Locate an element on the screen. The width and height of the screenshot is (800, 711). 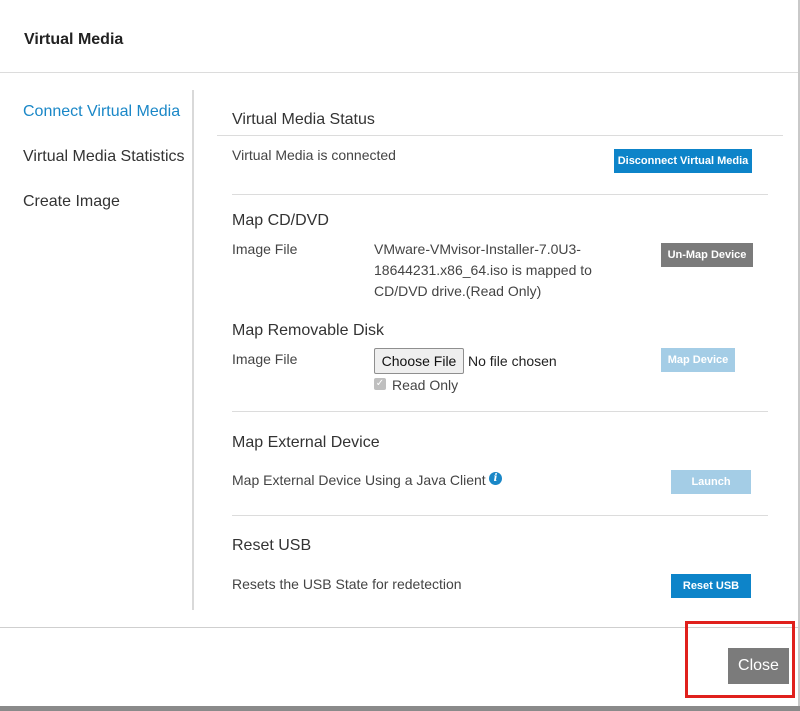
status-section-title: Virtual Media Status is located at coordinates (303, 119).